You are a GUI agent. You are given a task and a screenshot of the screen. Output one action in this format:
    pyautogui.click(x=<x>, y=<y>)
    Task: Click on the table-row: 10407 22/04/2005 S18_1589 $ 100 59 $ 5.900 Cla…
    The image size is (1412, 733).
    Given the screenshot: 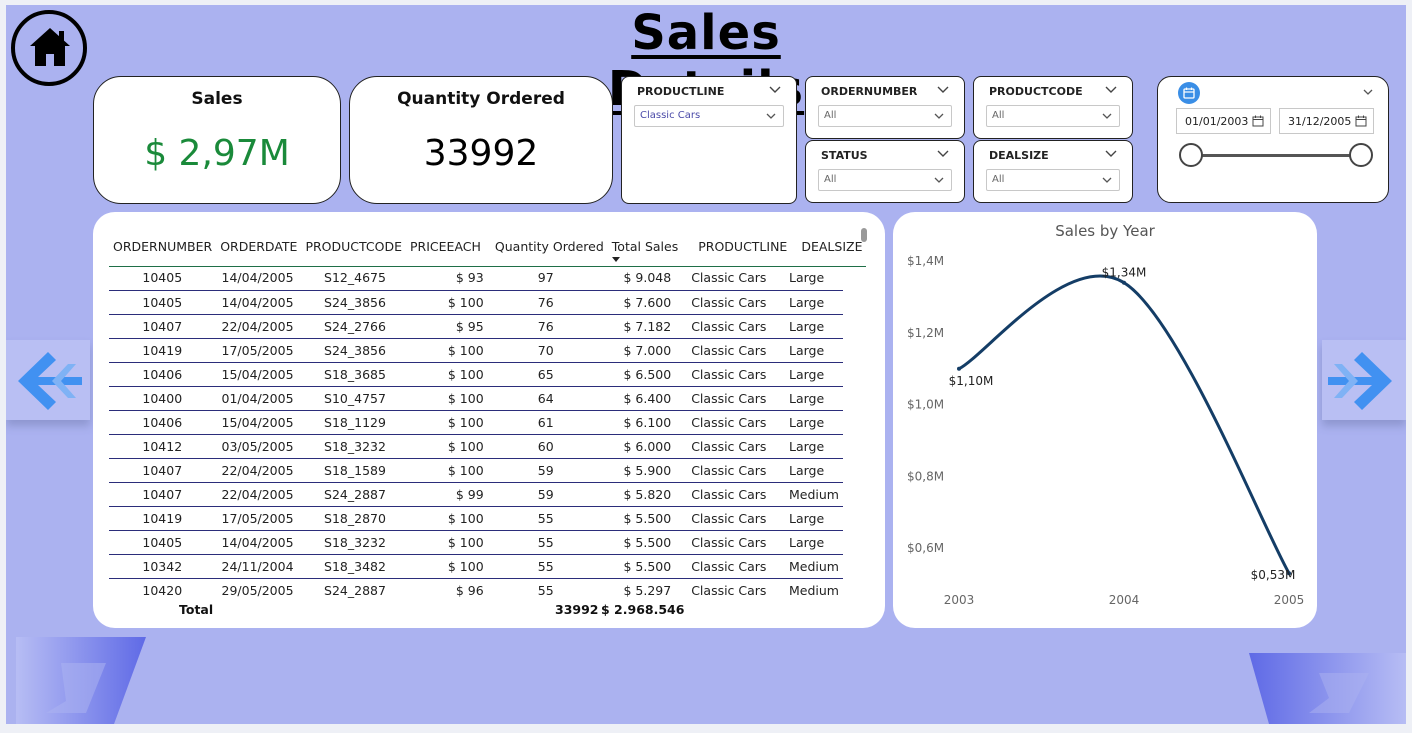 What is the action you would take?
    pyautogui.click(x=476, y=470)
    